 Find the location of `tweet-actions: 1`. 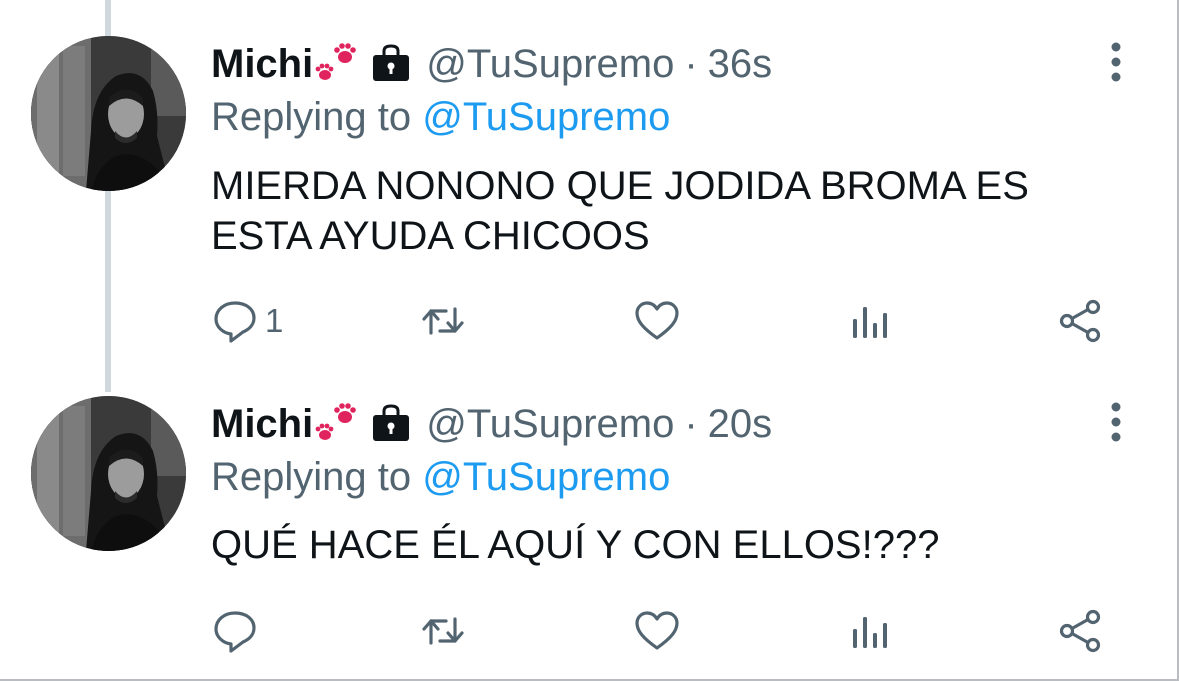

tweet-actions: 1 is located at coordinates (661, 321).